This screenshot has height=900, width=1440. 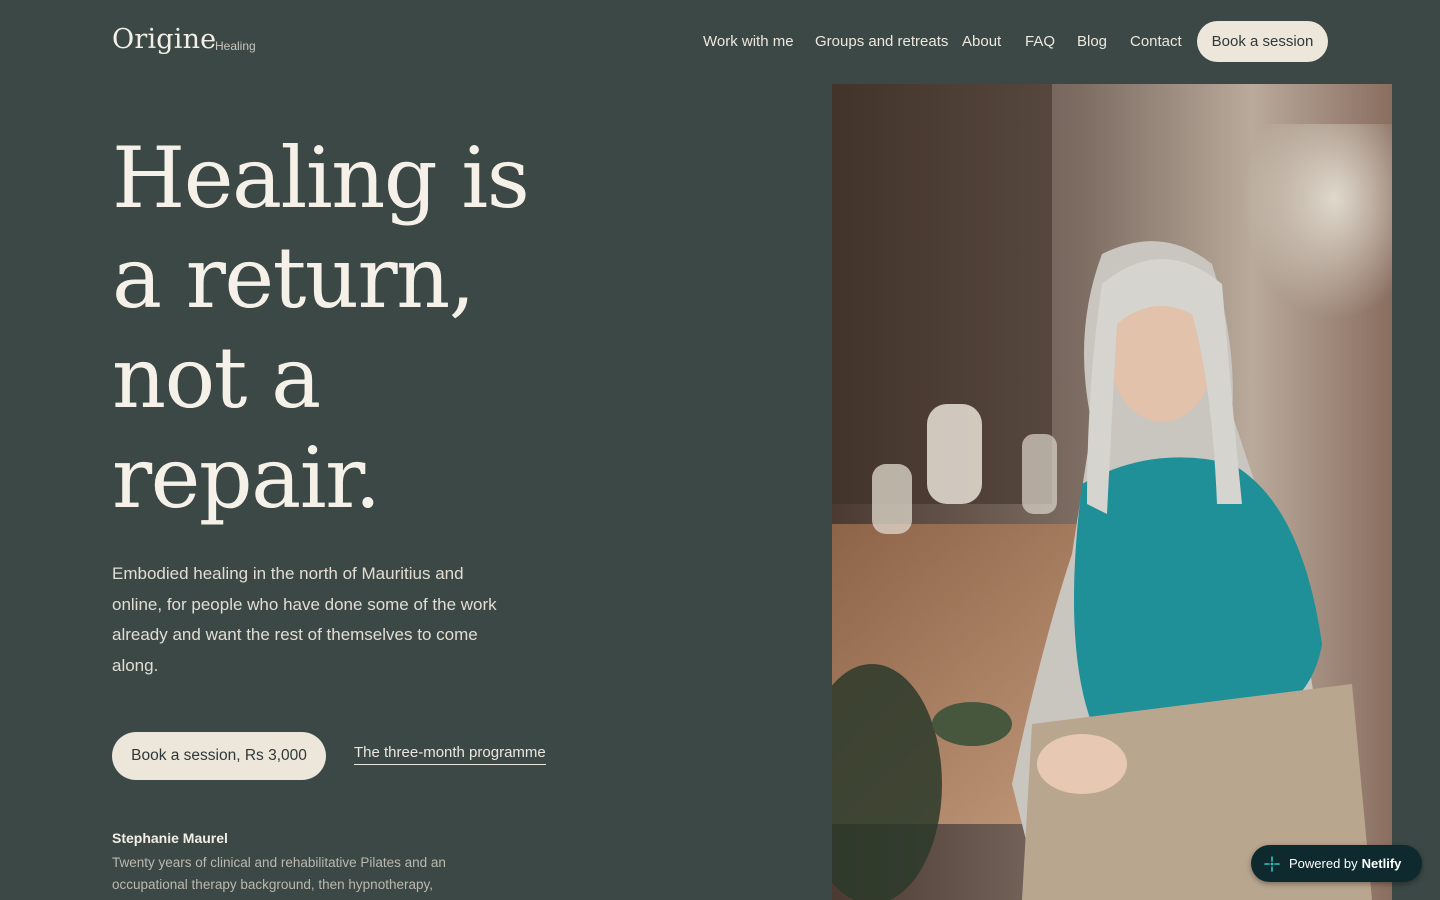 I want to click on headline-line: a return,, so click(x=293, y=278).